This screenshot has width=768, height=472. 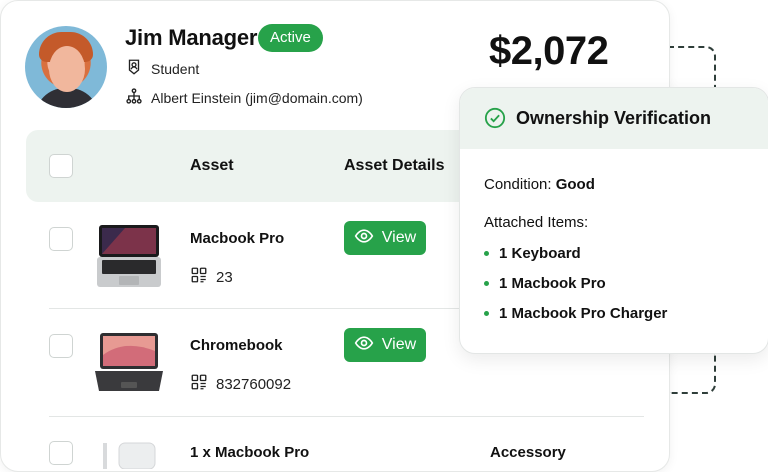 I want to click on connector-bottom, so click(x=692, y=373).